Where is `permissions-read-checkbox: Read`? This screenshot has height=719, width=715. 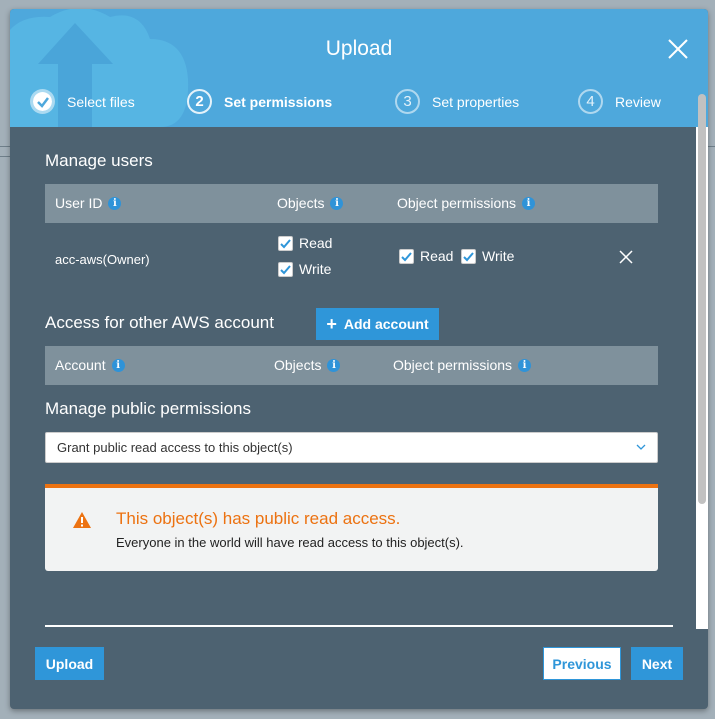
permissions-read-checkbox: Read is located at coordinates (426, 256).